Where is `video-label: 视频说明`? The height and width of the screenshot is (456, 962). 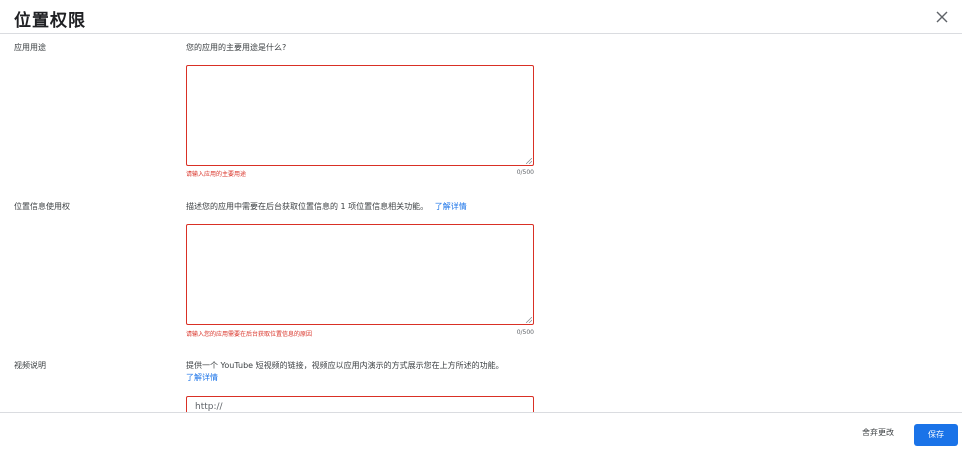
video-label: 视频说明 is located at coordinates (30, 365).